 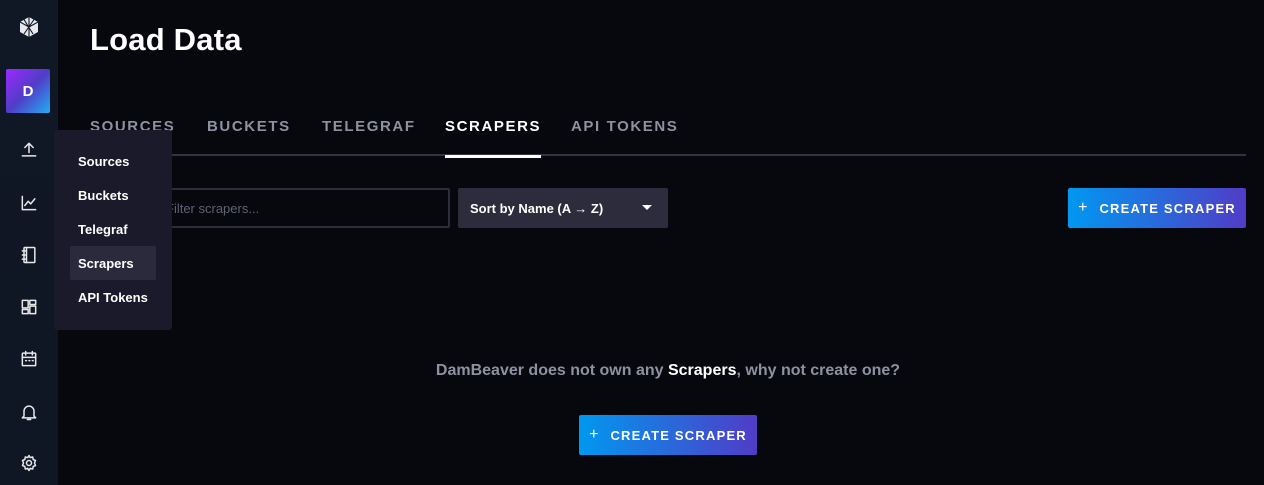 I want to click on org-avatar: D, so click(x=28, y=91).